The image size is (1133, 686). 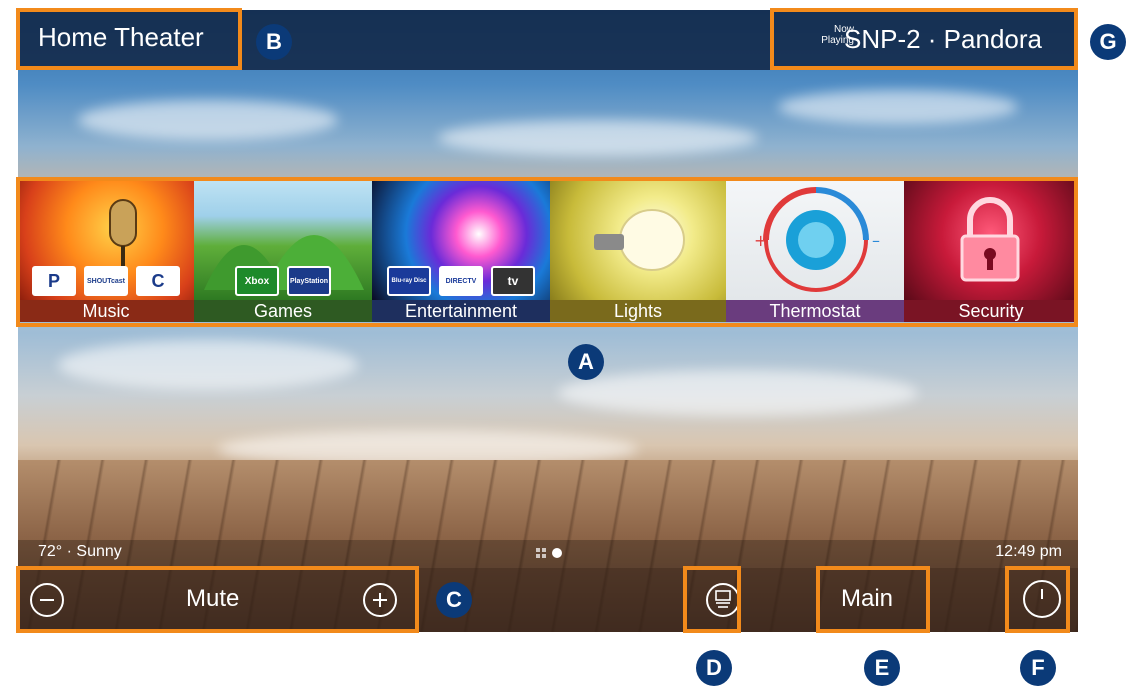 I want to click on callout-box-b, so click(x=129, y=39).